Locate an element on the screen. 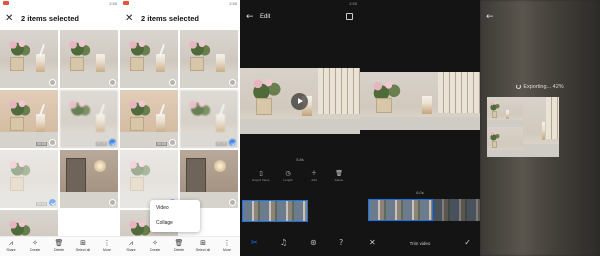  trim-remaining is located at coordinates (456, 210).